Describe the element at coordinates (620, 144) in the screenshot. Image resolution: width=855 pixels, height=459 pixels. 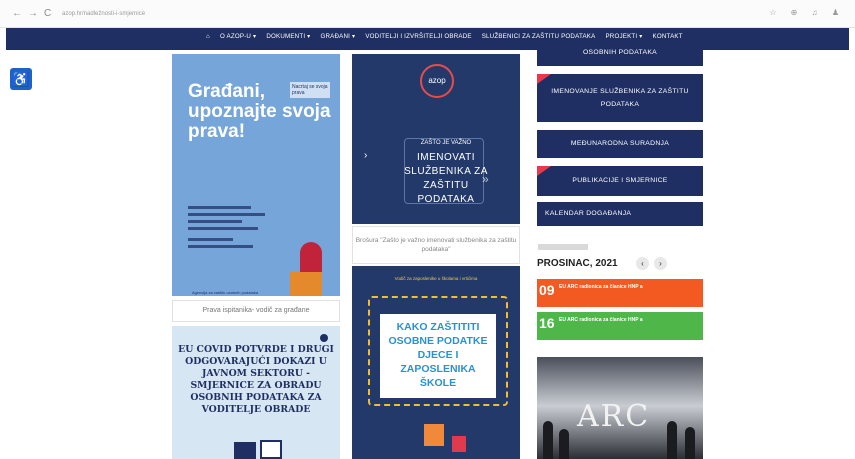
I see `sidebar-button-medunarodna: MEĐUNARODNA SURADNJA` at that location.